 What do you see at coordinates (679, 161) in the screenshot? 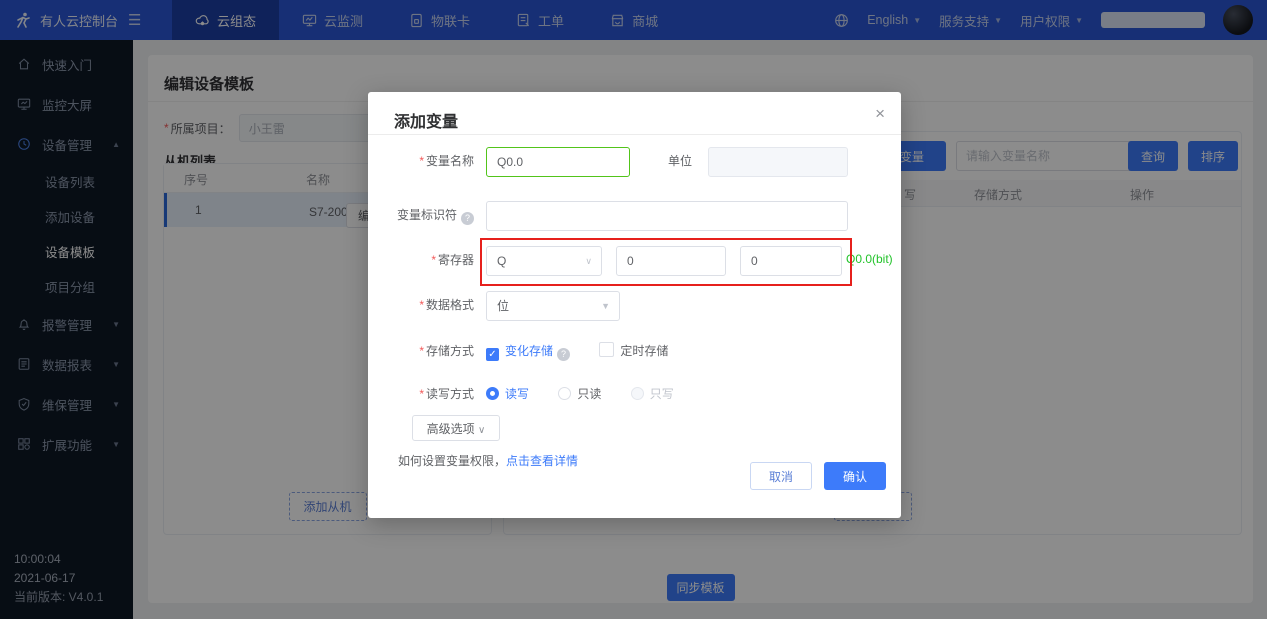
I see `unit-label: 单位` at bounding box center [679, 161].